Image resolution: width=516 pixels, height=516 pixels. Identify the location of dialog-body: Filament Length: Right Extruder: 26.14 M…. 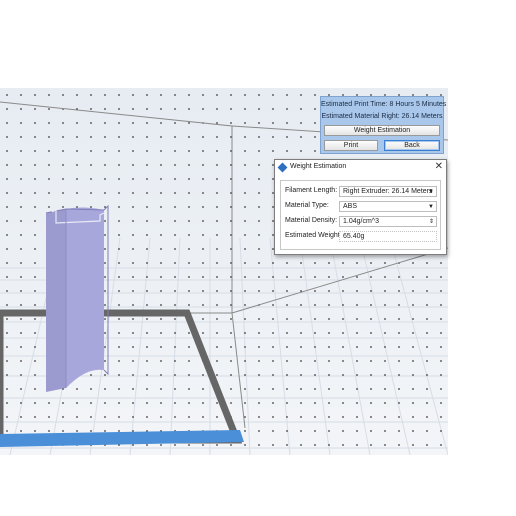
(360, 215).